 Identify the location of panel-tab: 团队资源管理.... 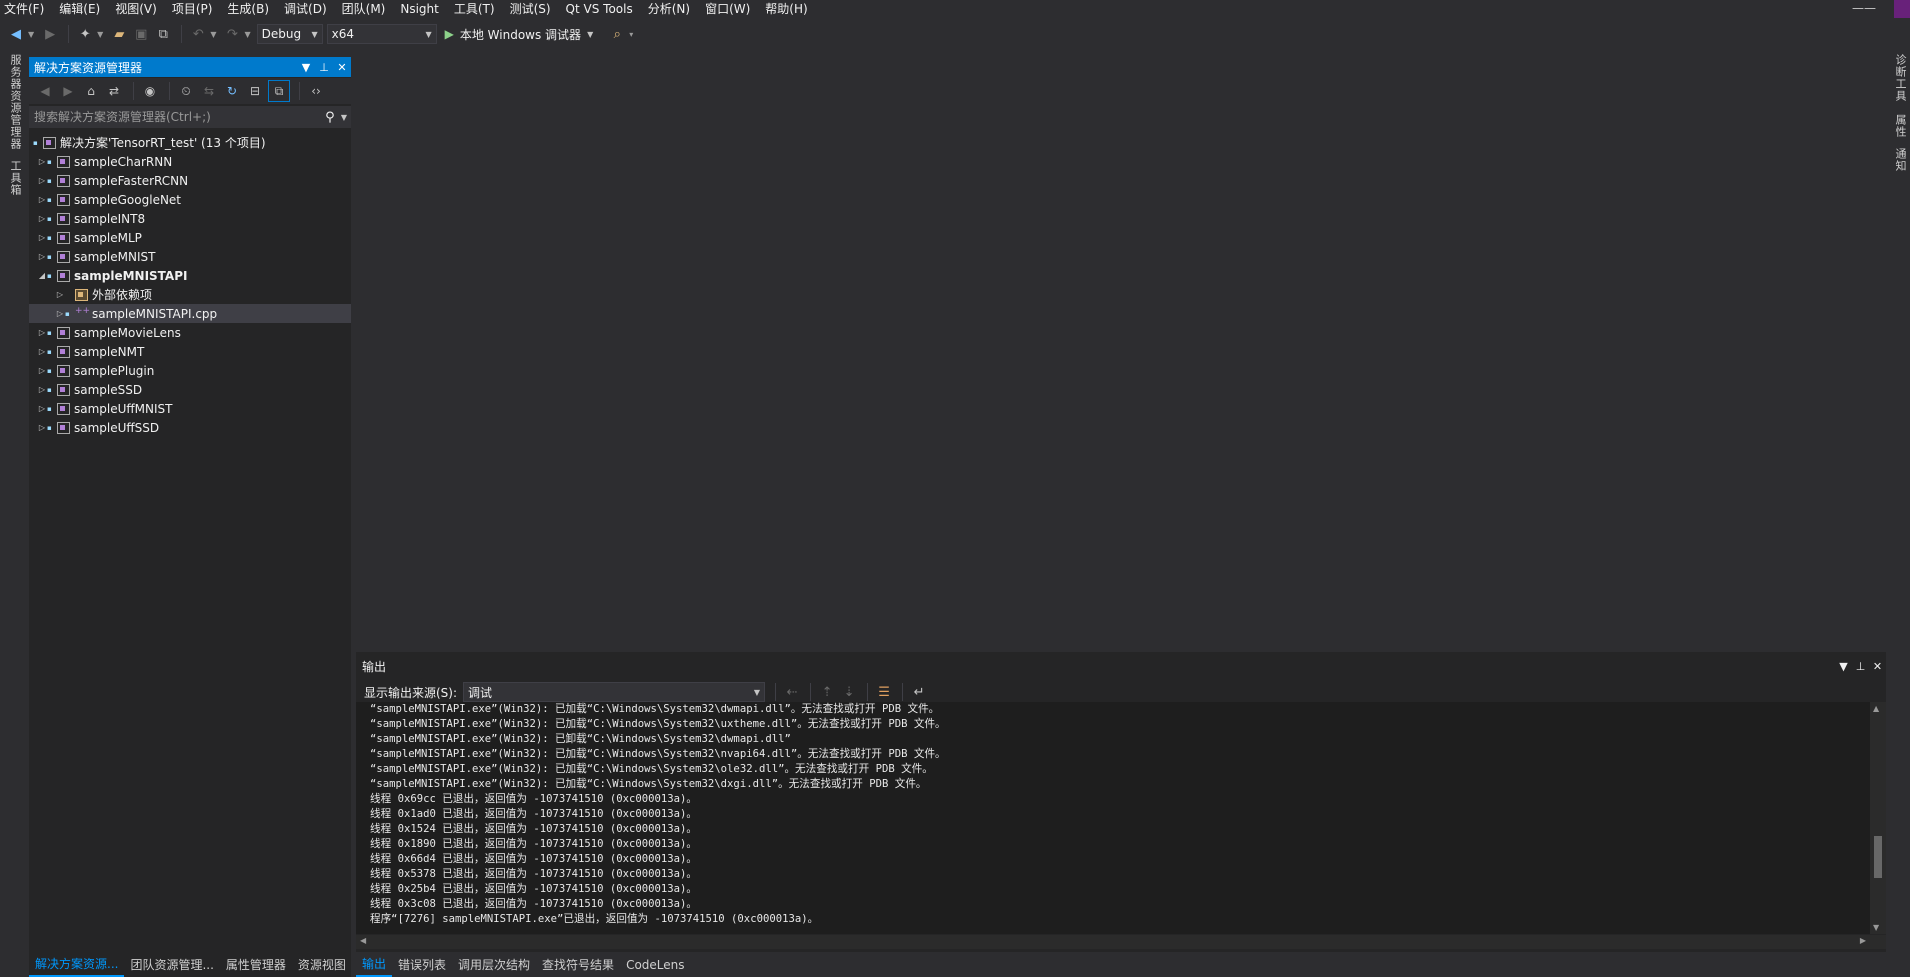
(171, 965).